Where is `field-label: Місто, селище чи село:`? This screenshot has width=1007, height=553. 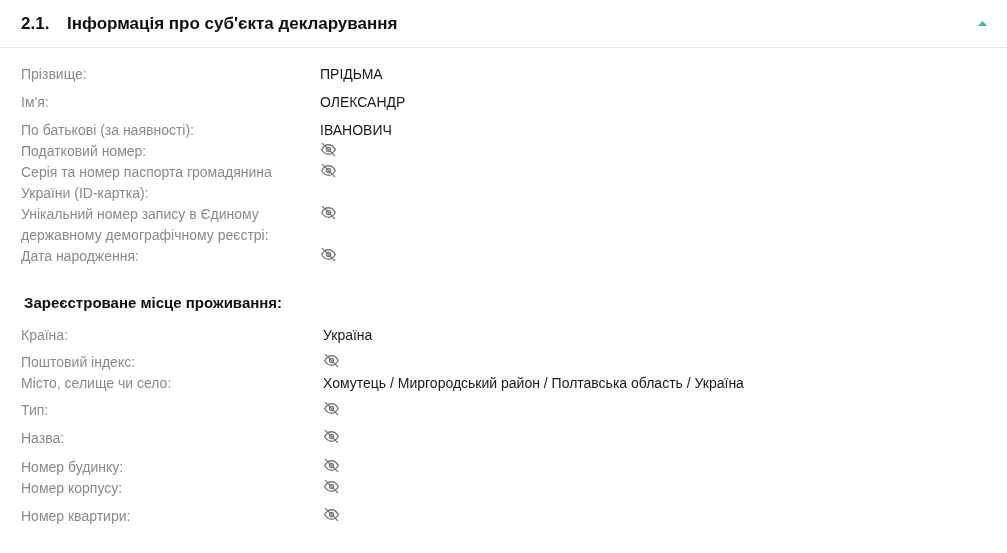
field-label: Місто, селище чи село: is located at coordinates (96, 383).